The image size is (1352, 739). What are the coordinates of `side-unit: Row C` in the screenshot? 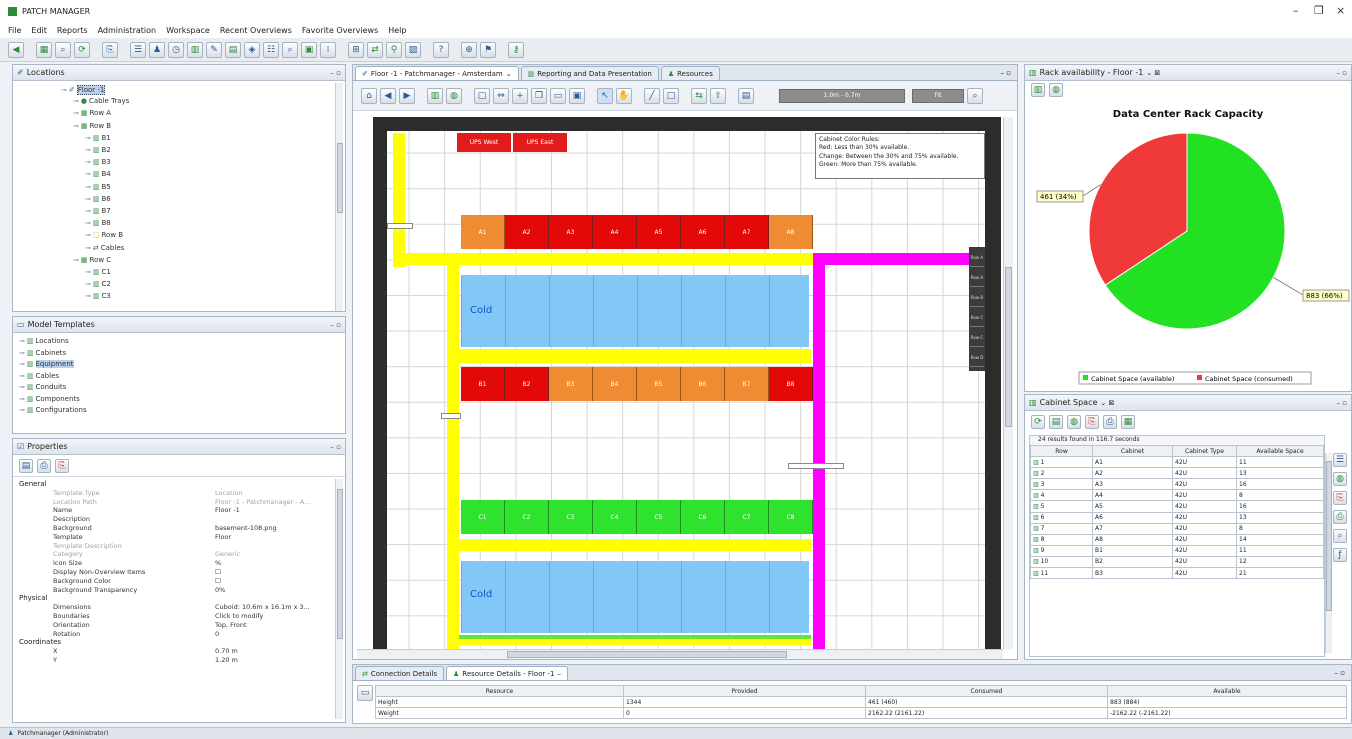 It's located at (977, 318).